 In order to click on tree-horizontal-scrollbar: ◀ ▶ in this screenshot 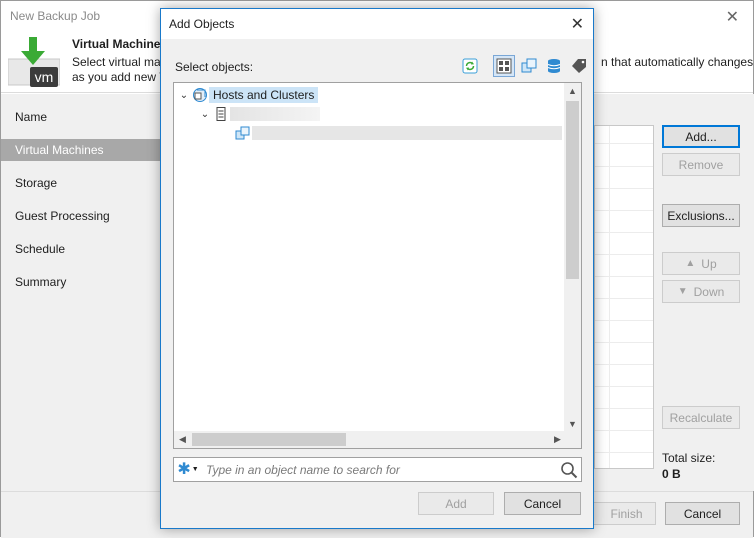, I will do `click(370, 439)`.